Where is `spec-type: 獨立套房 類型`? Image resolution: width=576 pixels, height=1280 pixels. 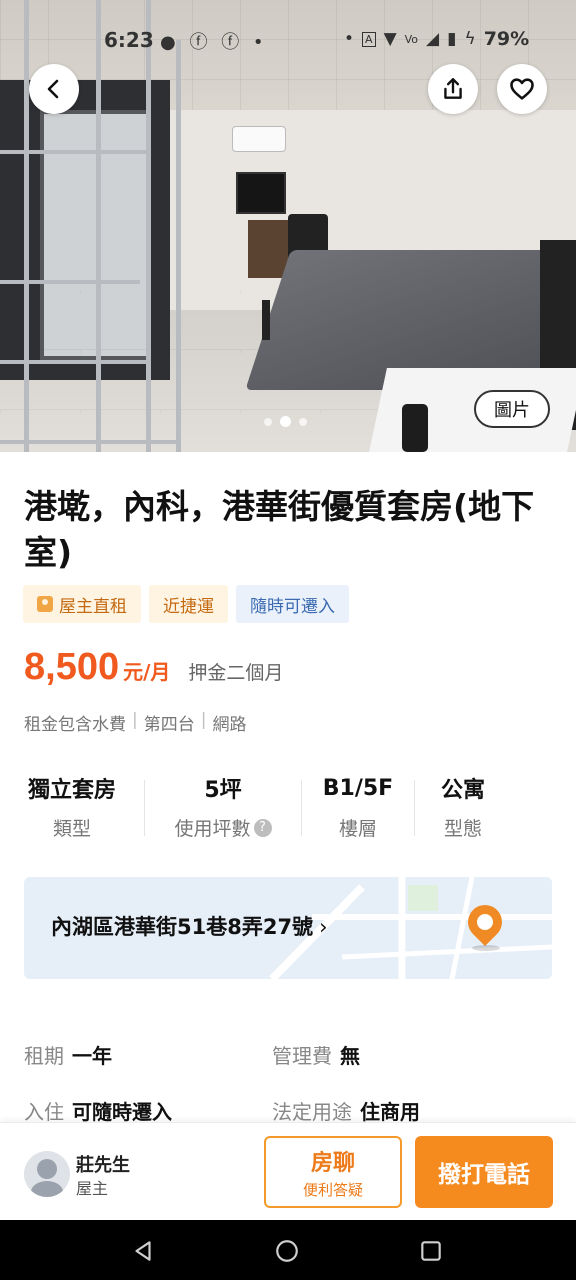 spec-type: 獨立套房 類型 is located at coordinates (72, 808).